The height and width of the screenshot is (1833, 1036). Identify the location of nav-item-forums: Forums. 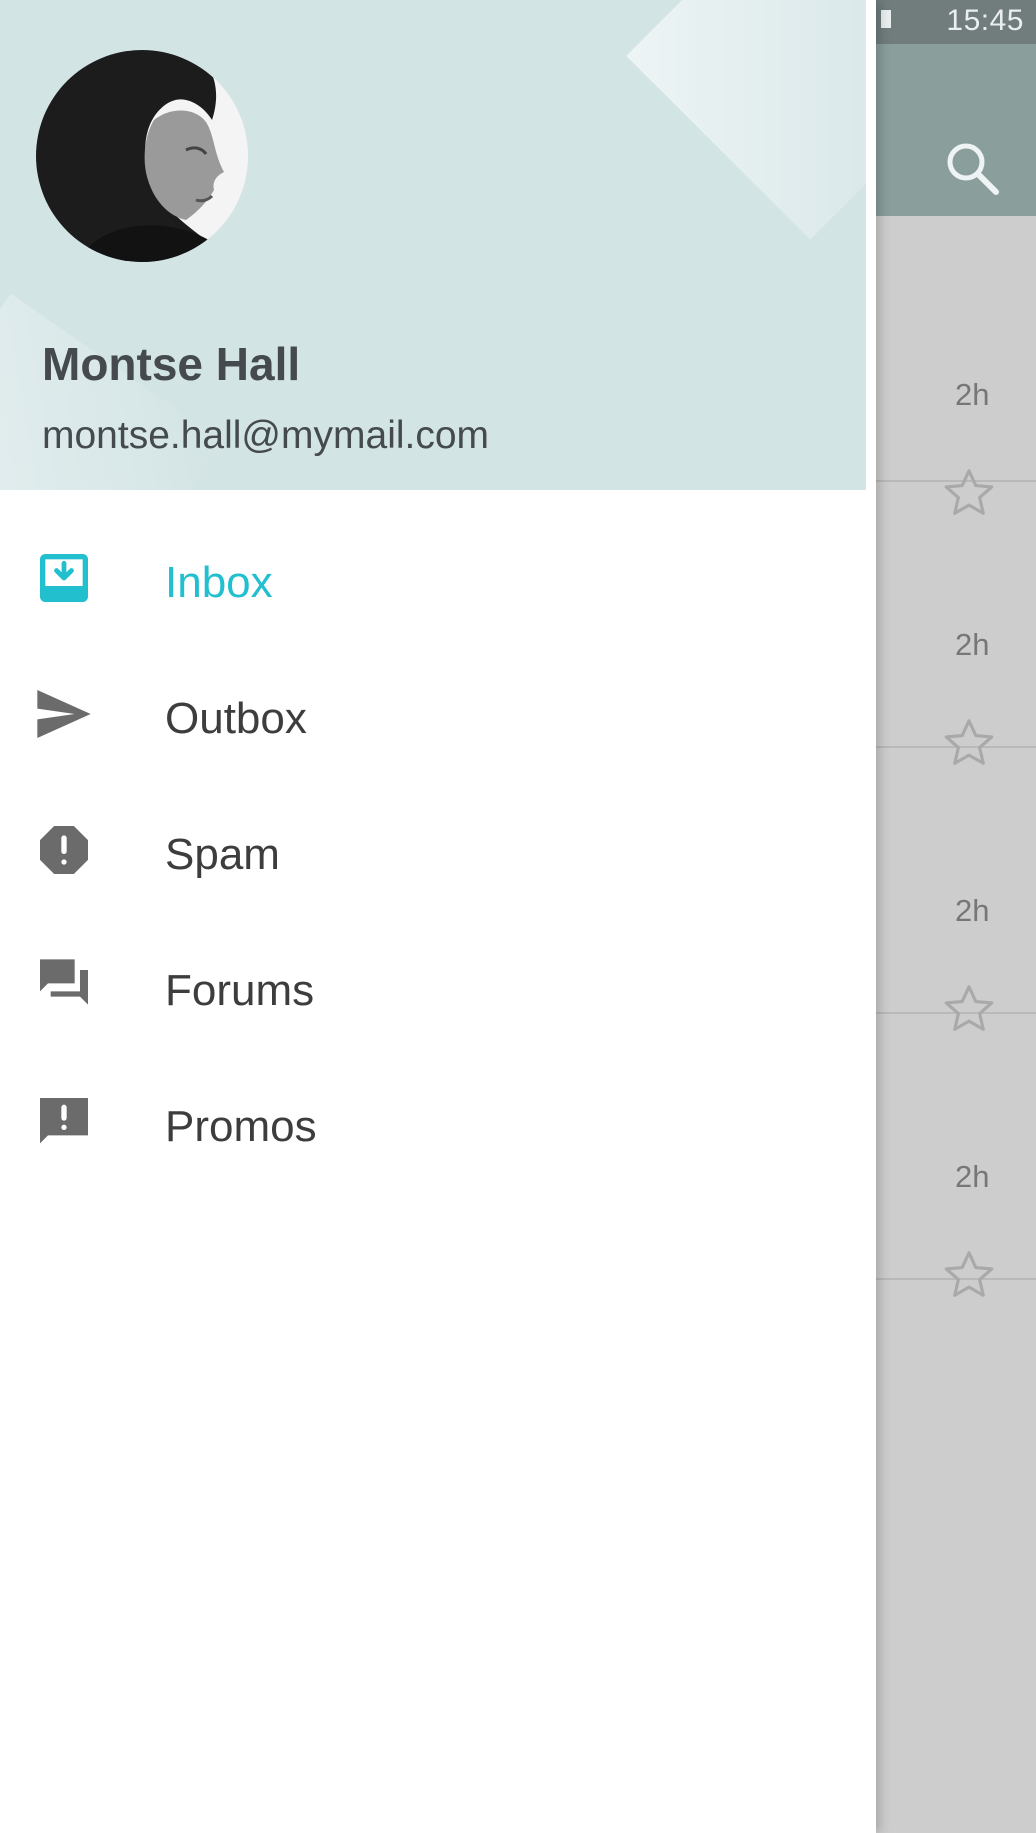
(433, 984).